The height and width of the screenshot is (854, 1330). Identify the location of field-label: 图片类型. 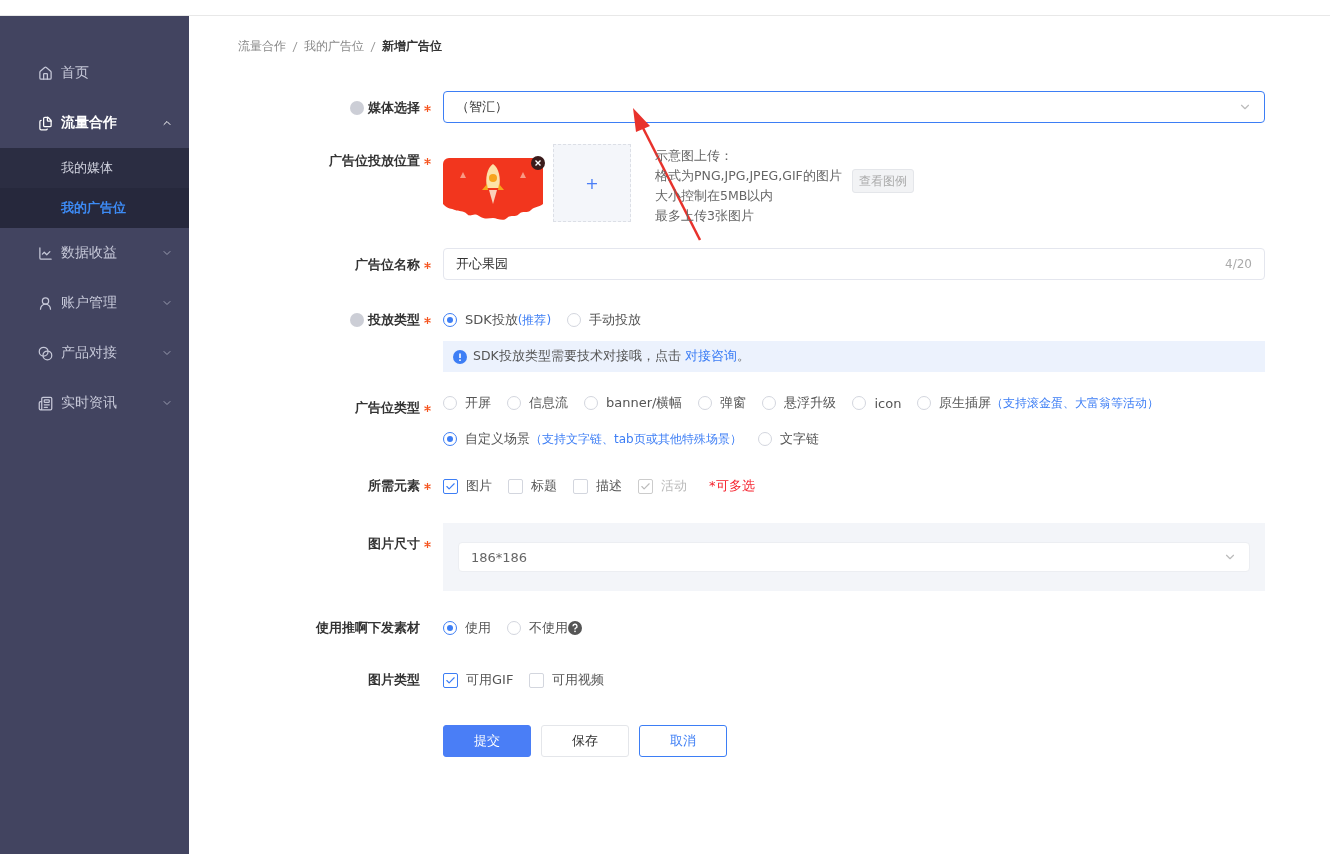
(394, 680).